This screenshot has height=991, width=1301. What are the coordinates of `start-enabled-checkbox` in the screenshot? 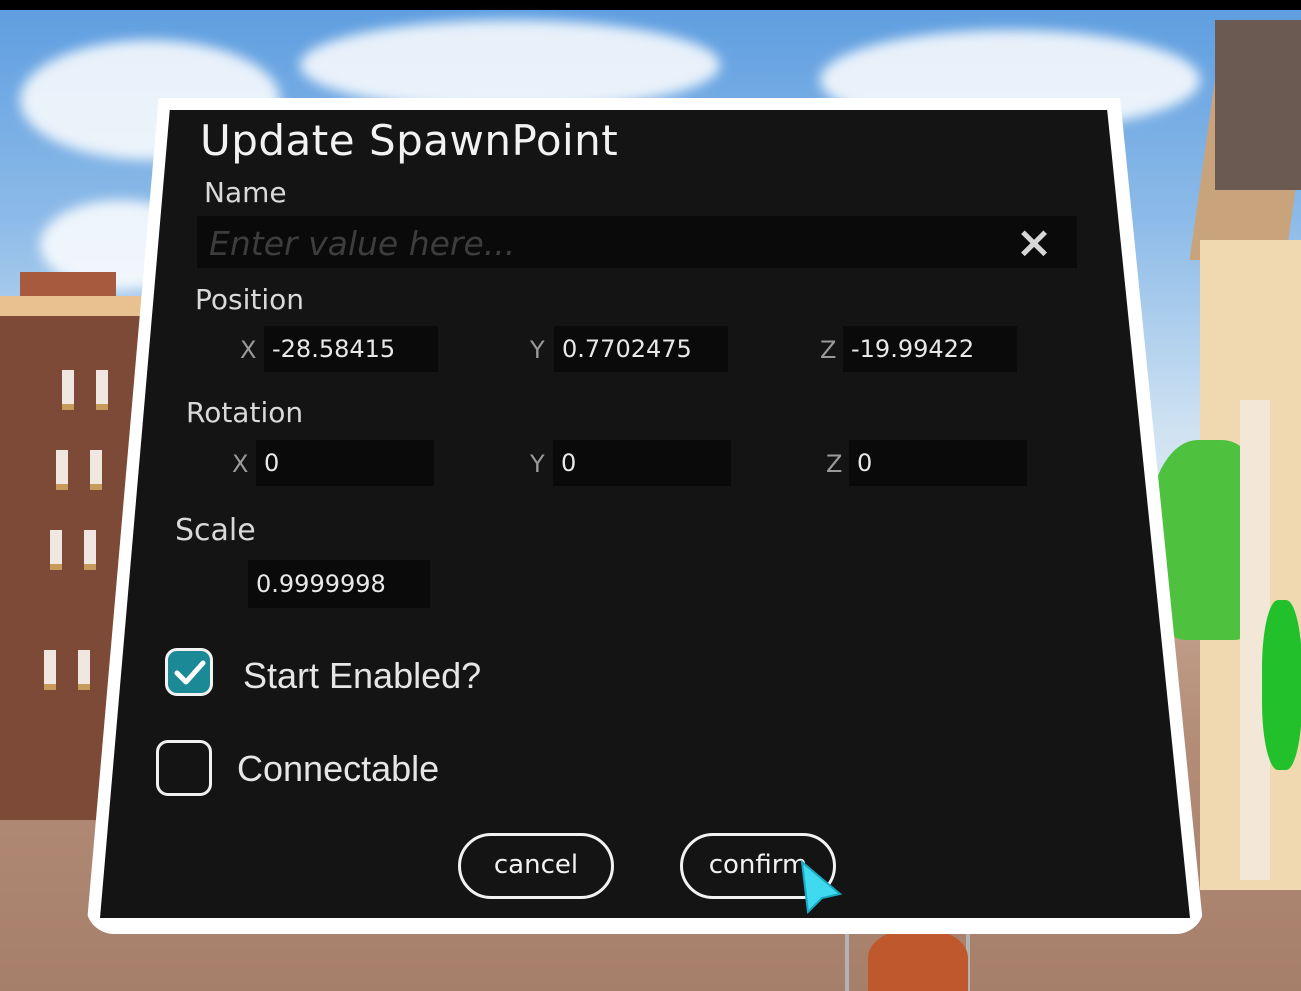 It's located at (189, 672).